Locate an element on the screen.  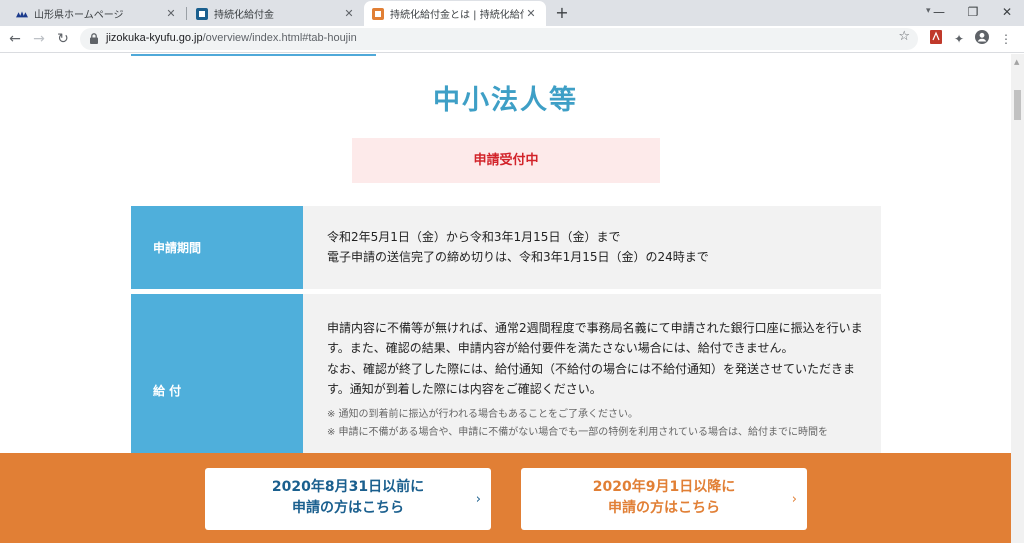
forward-icon: → is located at coordinates (39, 39).